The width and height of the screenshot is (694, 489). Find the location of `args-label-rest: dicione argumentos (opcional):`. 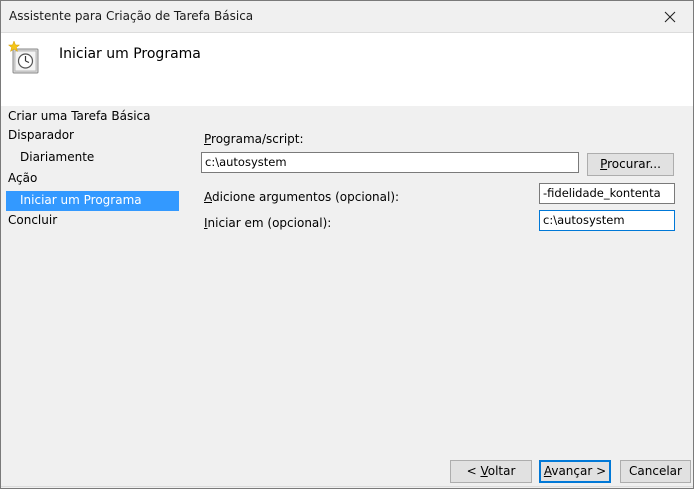

args-label-rest: dicione argumentos (opcional): is located at coordinates (306, 197).